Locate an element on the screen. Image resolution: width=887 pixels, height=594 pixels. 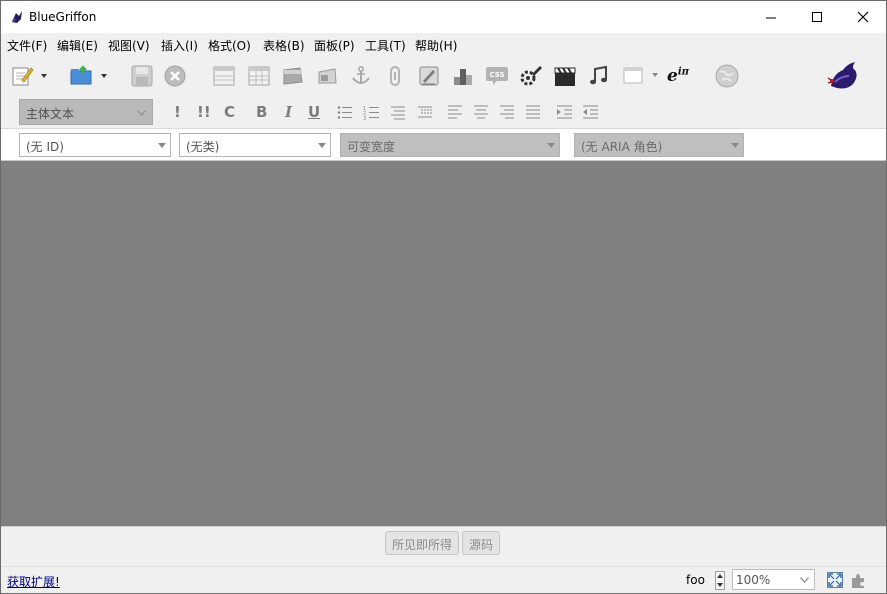
insert-section-button is located at coordinates (293, 76).